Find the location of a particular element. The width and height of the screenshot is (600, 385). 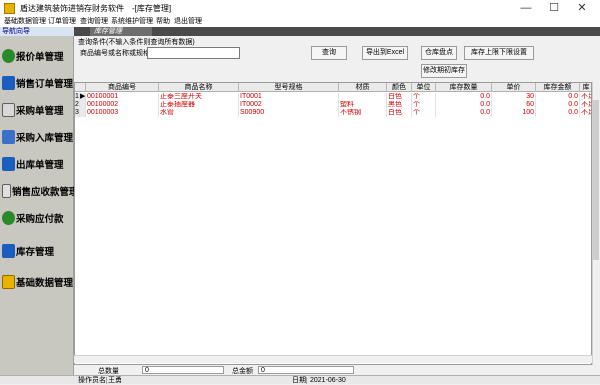

cell-model: IT0001 is located at coordinates (289, 97).